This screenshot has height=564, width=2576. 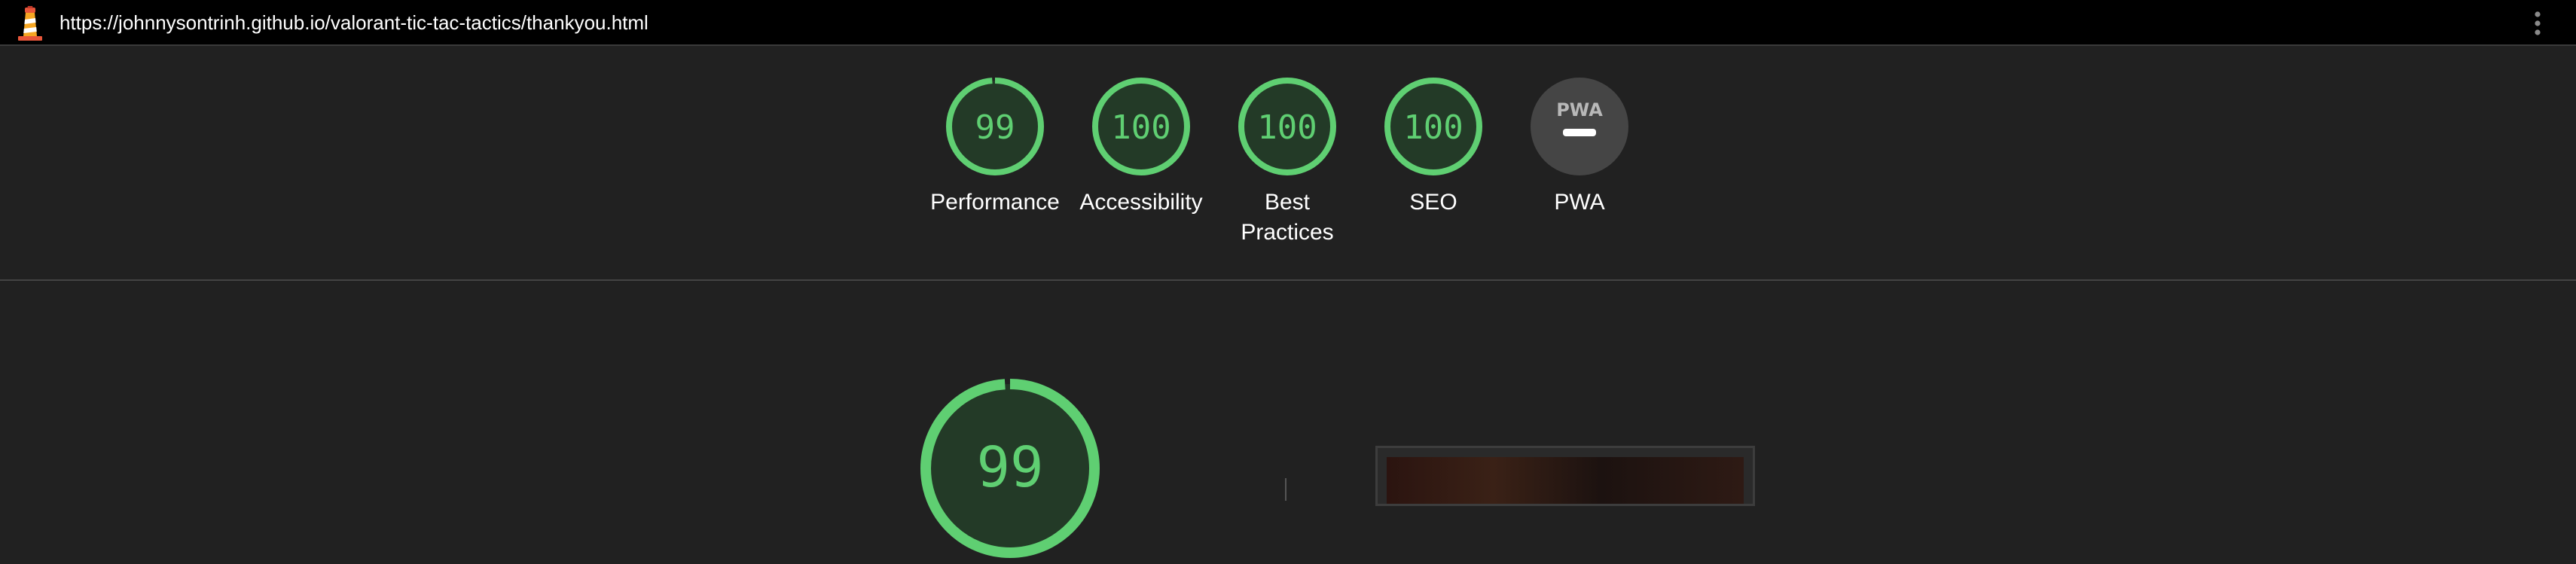 What do you see at coordinates (1288, 218) in the screenshot?
I see `gauge-label: Best Practices` at bounding box center [1288, 218].